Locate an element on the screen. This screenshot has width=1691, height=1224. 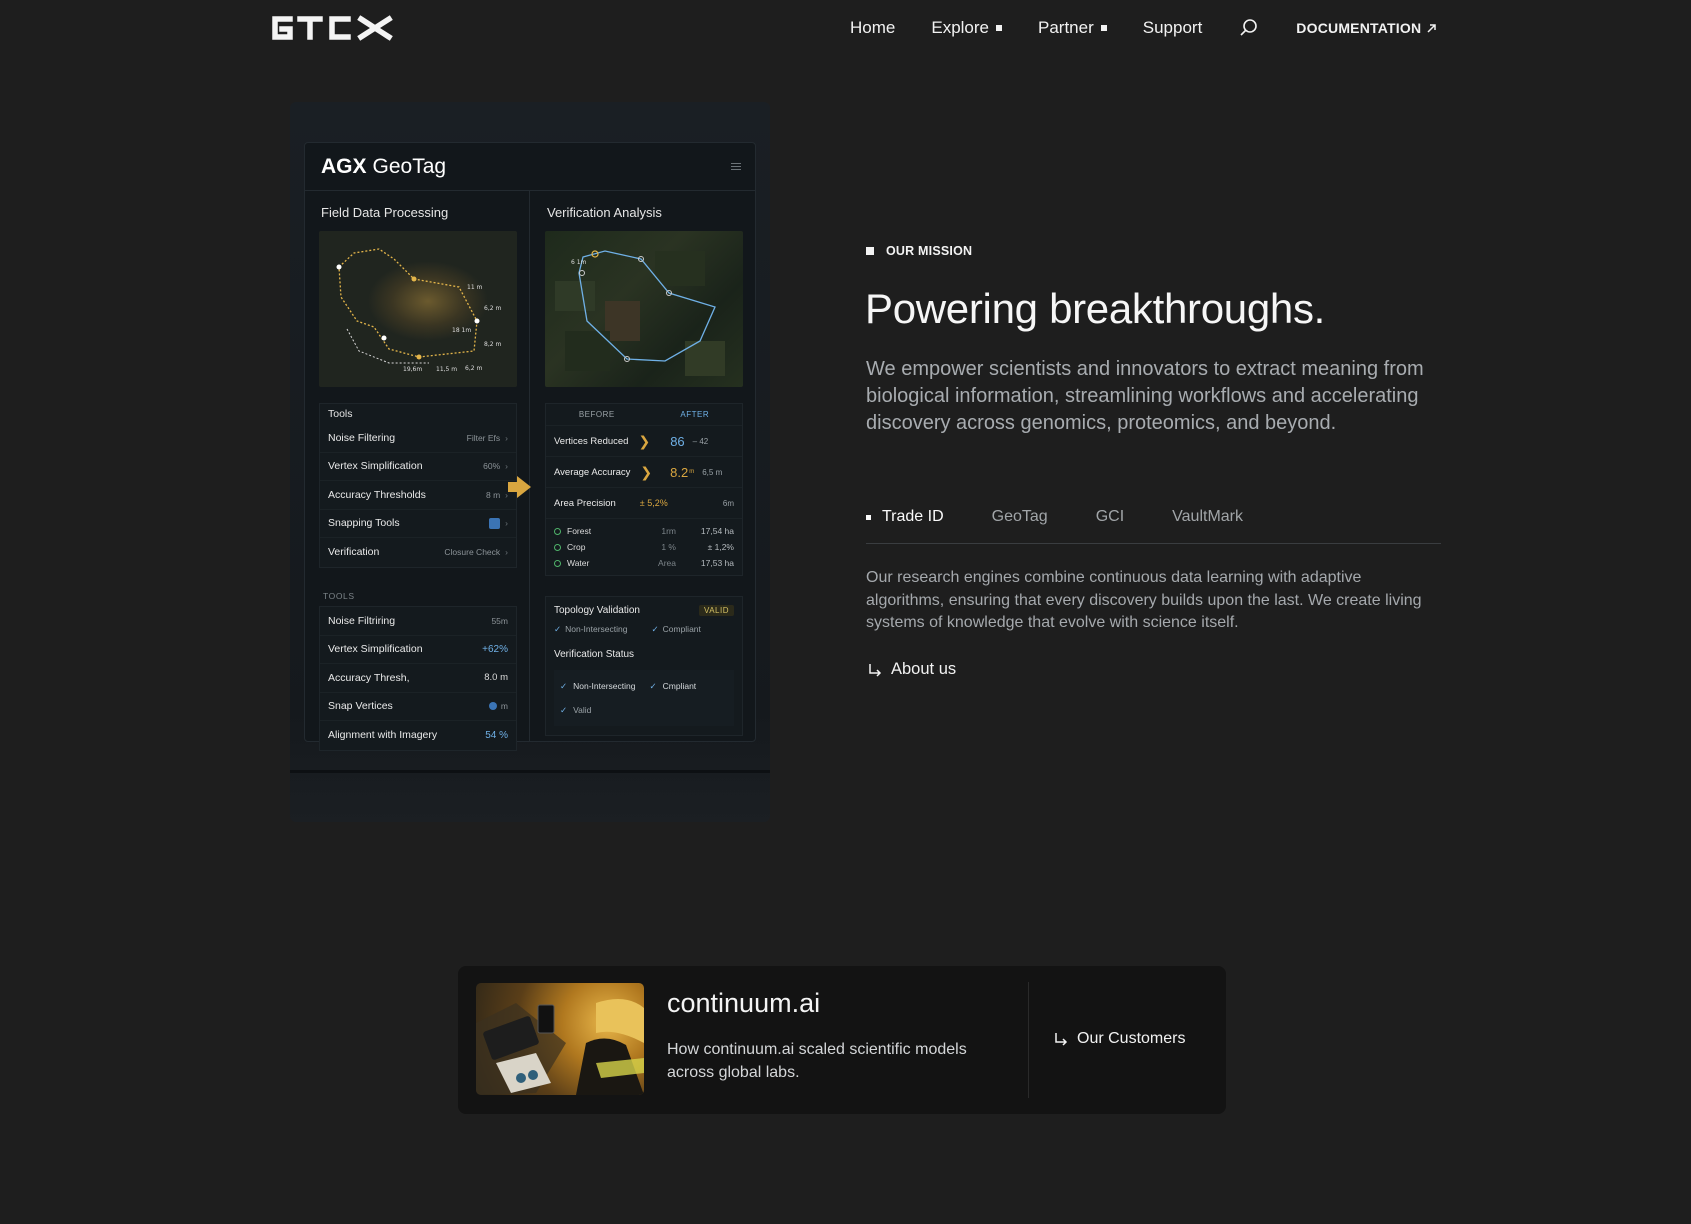
check-circle-icon is located at coordinates (492, 706).